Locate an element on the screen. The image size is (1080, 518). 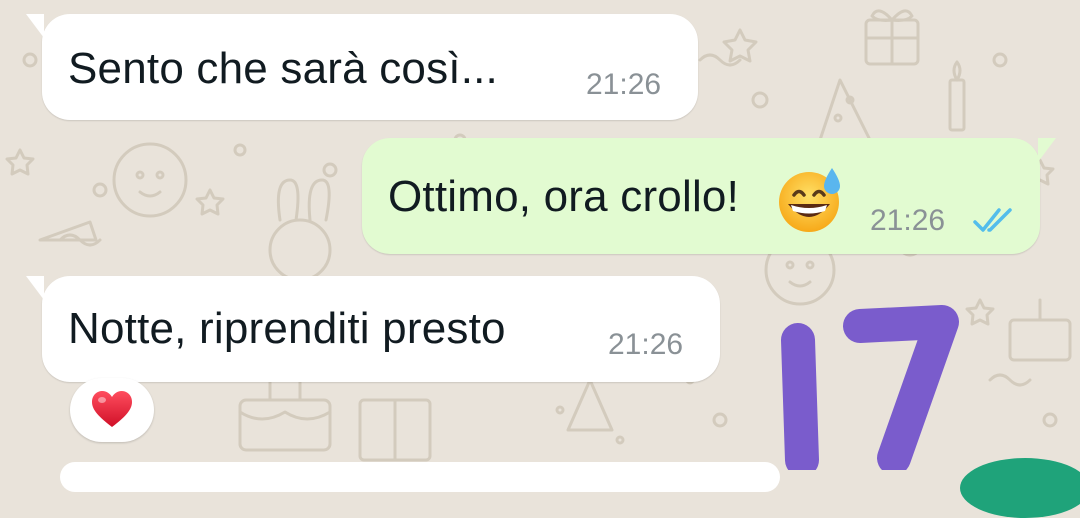
scroll-down-button is located at coordinates (1020, 488).